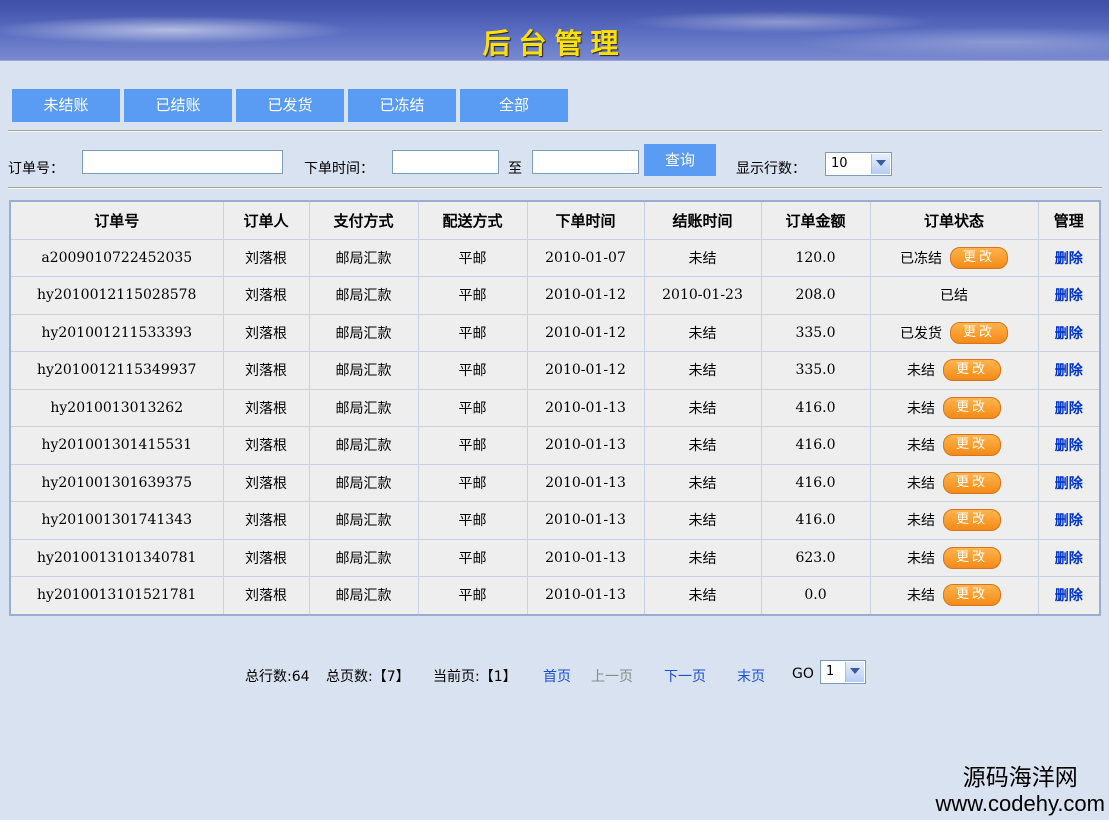  What do you see at coordinates (66, 105) in the screenshot?
I see `tab-unsettled: 未结账` at bounding box center [66, 105].